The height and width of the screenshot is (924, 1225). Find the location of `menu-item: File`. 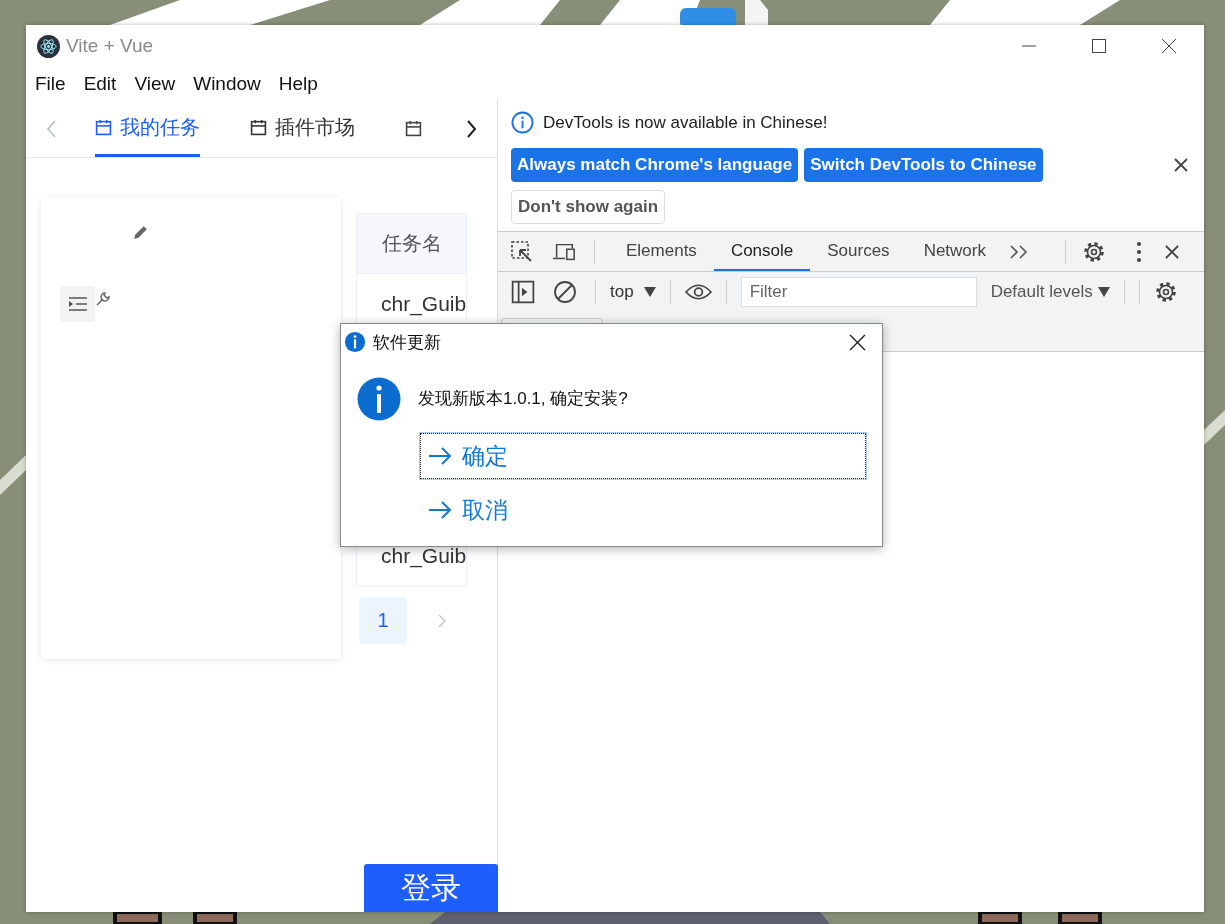

menu-item: File is located at coordinates (50, 83).